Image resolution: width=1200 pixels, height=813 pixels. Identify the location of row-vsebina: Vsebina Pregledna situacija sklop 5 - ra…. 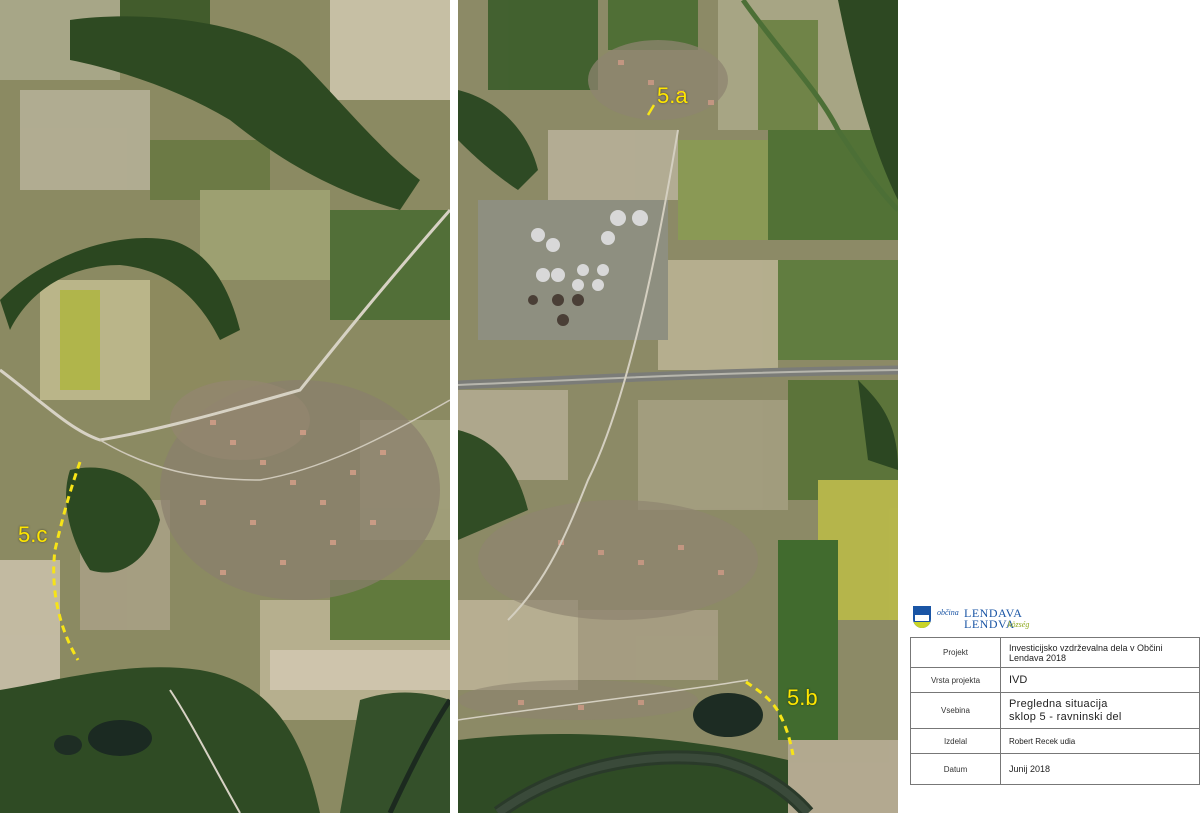
(1055, 710).